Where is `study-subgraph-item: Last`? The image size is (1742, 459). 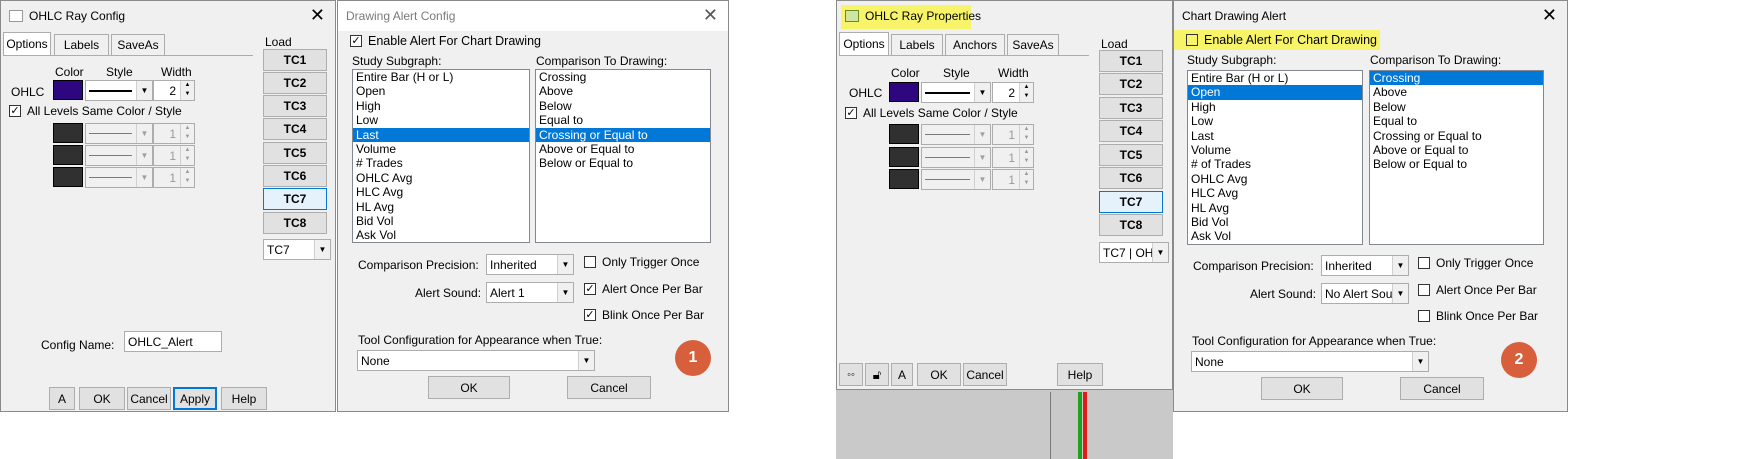
study-subgraph-item: Last is located at coordinates (441, 134).